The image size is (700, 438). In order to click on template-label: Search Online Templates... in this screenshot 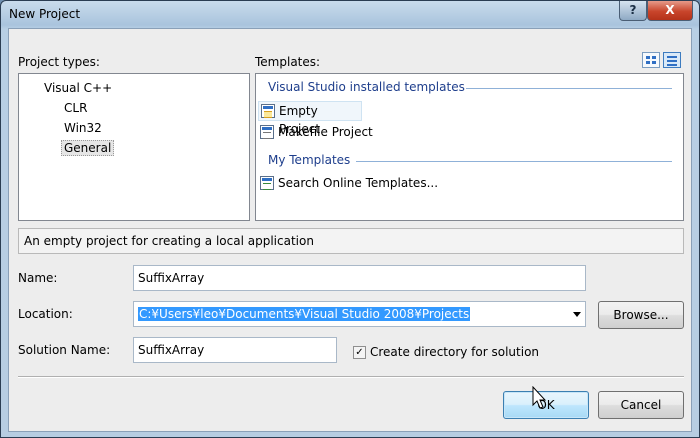, I will do `click(358, 183)`.